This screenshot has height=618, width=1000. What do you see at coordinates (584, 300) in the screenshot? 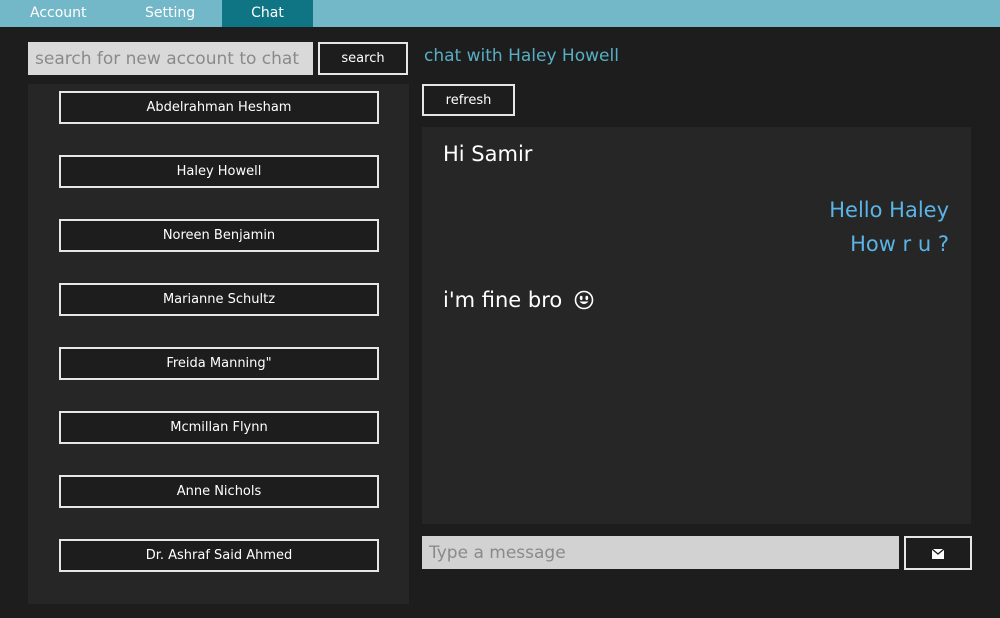
I see `smiley-face-icon` at bounding box center [584, 300].